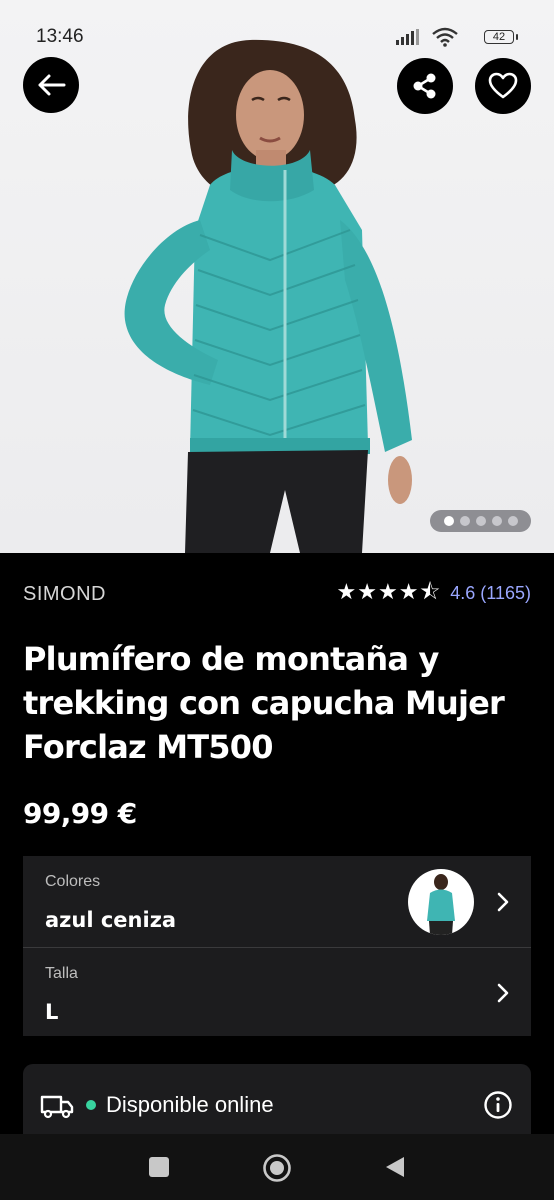 This screenshot has width=554, height=1200. I want to click on rating: ★ ★ ★ ★ ⯪ 4.6 (1165), so click(434, 593).